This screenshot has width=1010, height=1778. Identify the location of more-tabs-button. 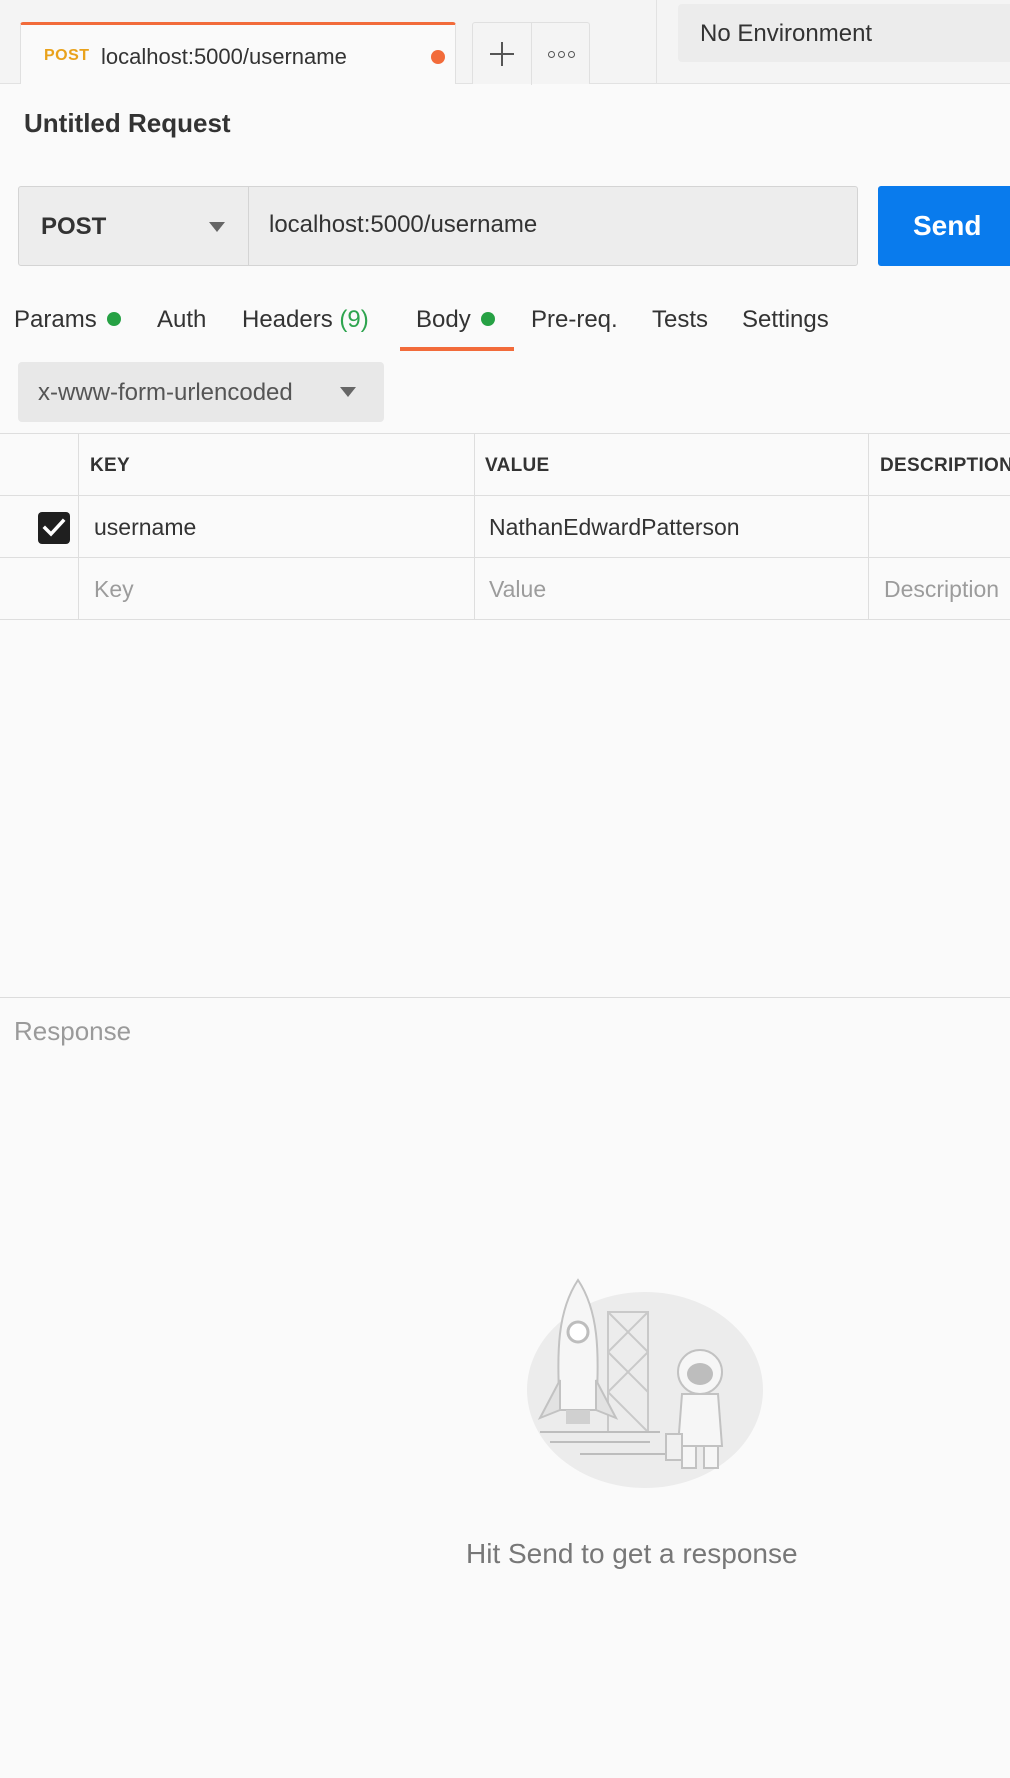
(561, 54).